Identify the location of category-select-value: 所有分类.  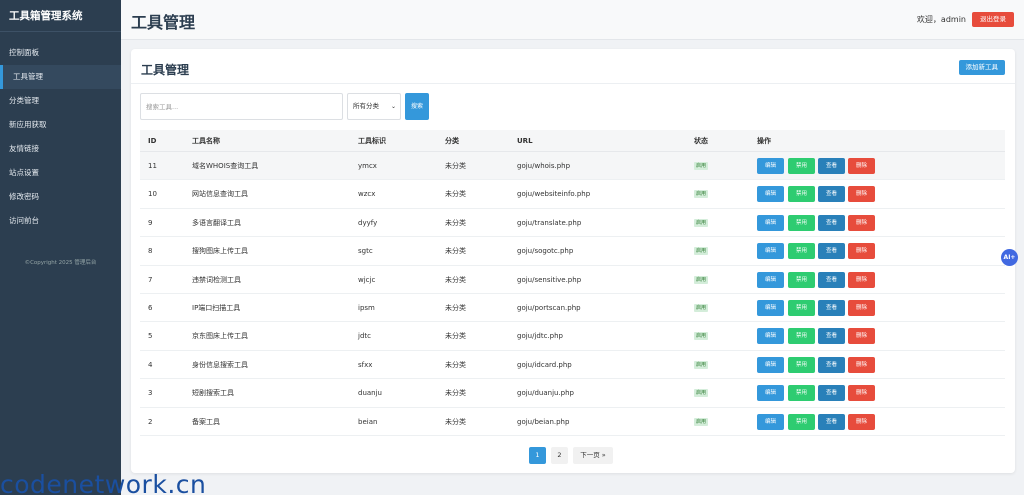
(366, 106).